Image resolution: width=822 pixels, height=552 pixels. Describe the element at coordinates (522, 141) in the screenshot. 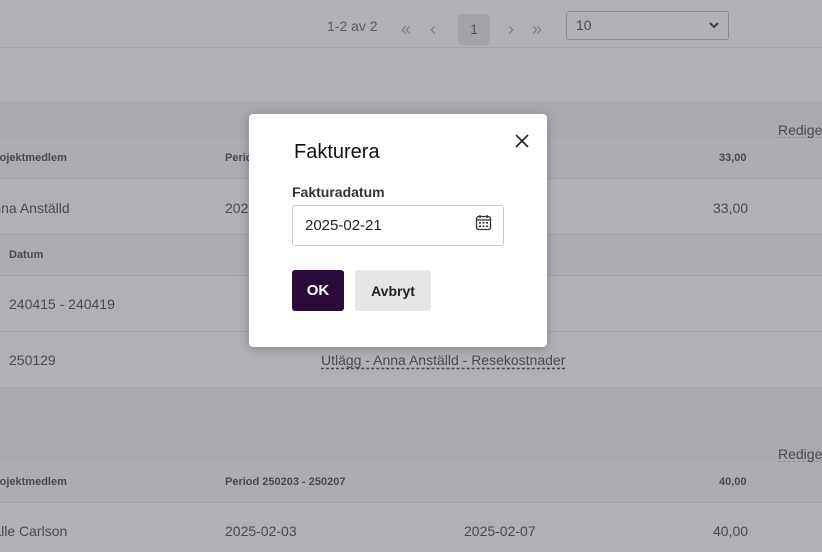

I see `close-icon` at that location.